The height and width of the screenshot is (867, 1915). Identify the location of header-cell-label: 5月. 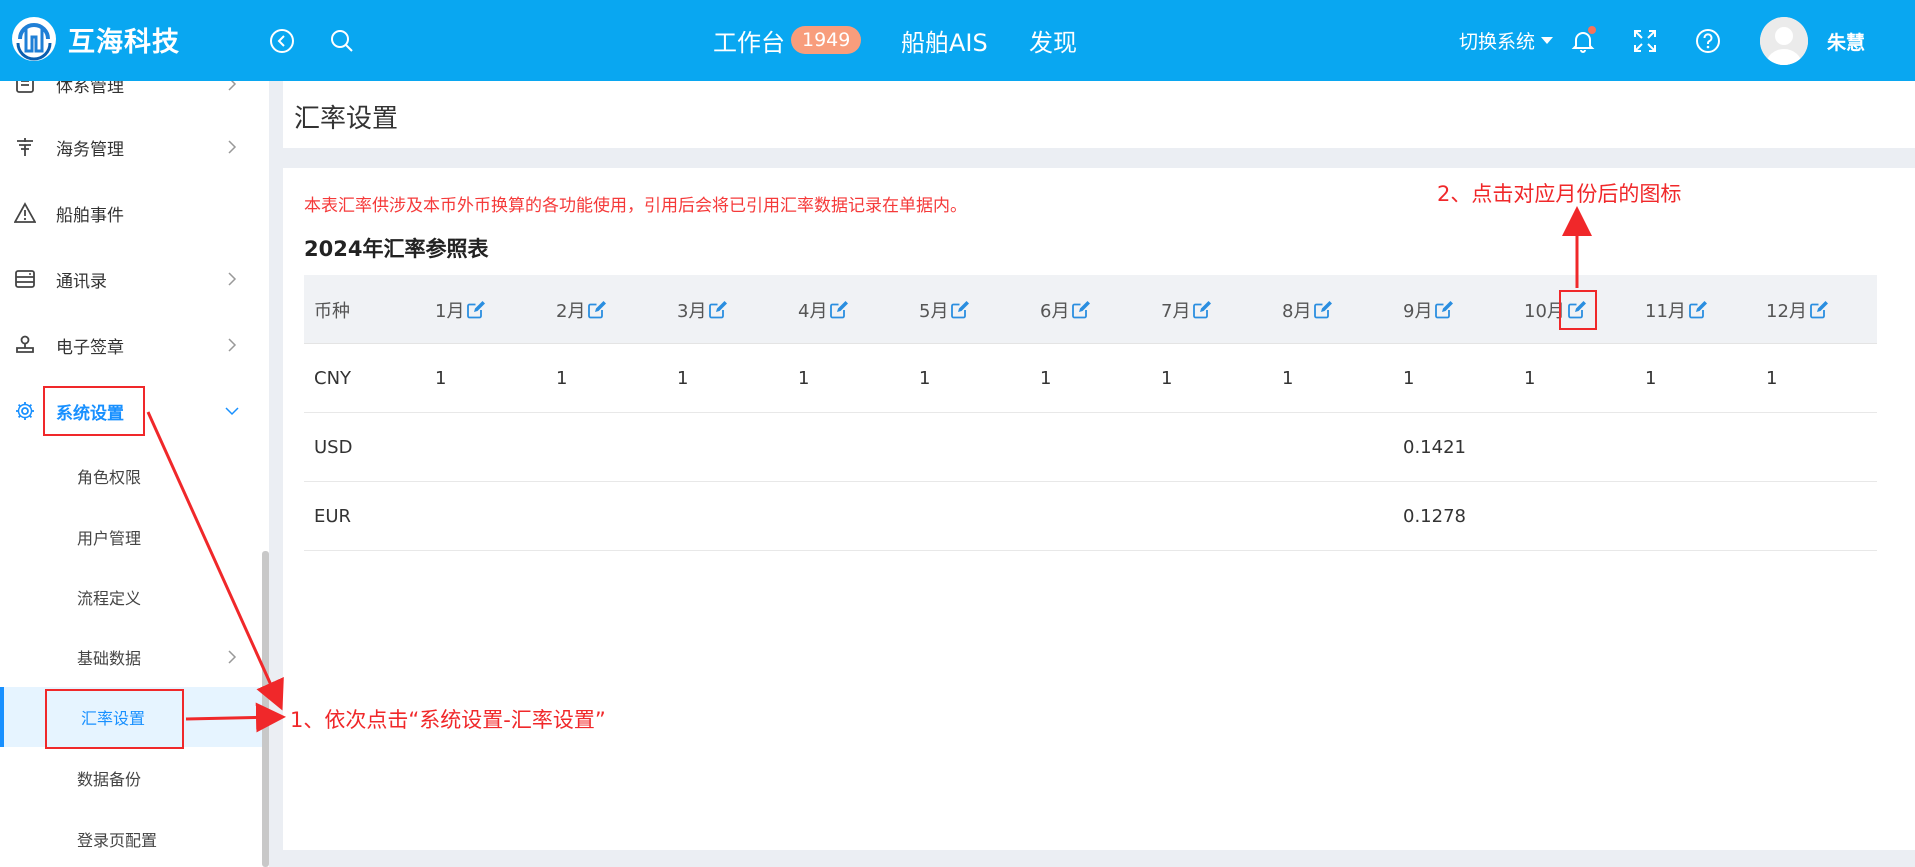
(934, 311).